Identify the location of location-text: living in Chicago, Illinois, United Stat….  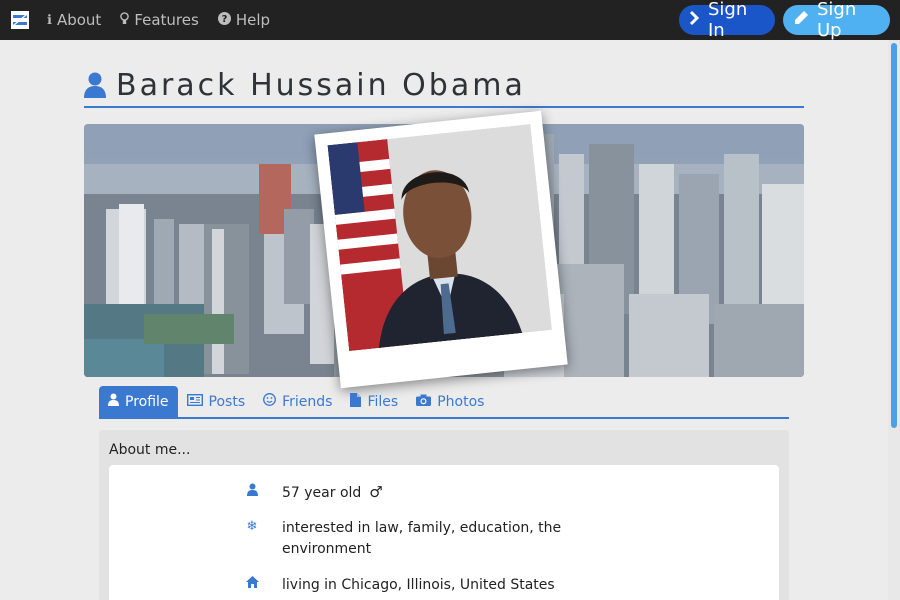
(418, 585).